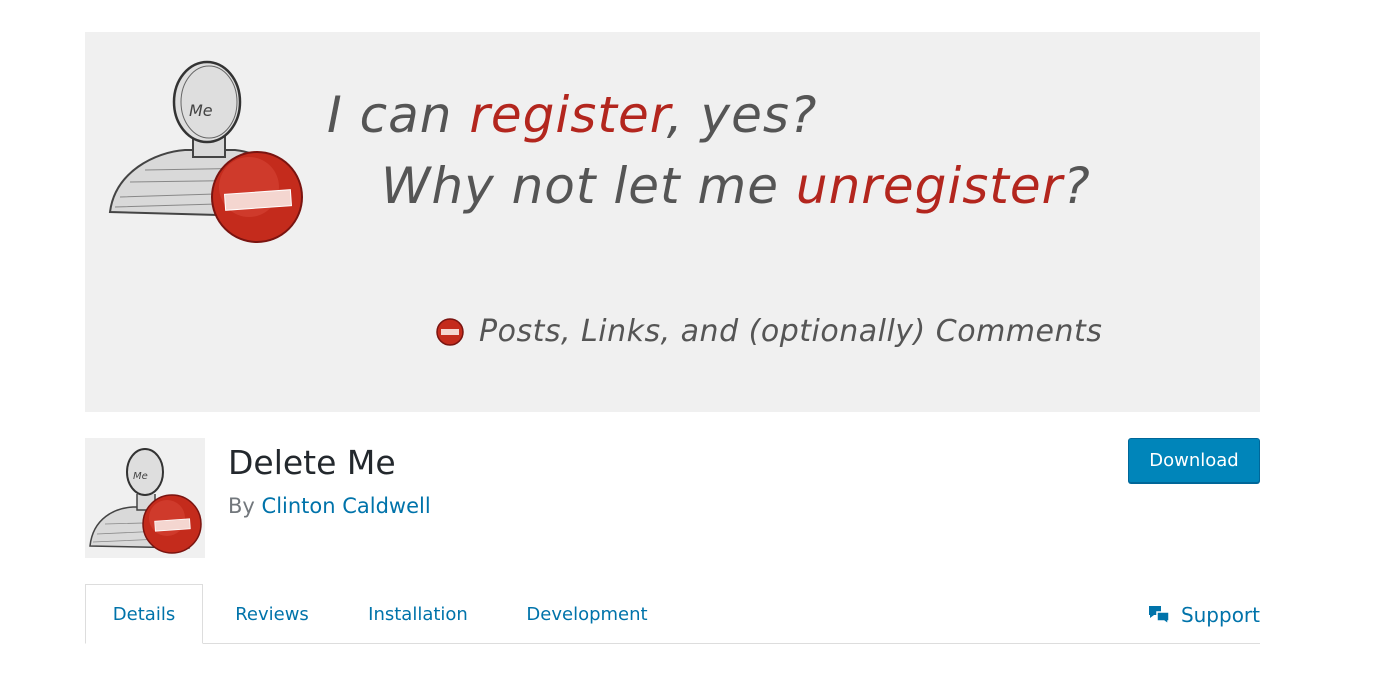  I want to click on speech-bubbles-icon, so click(1159, 616).